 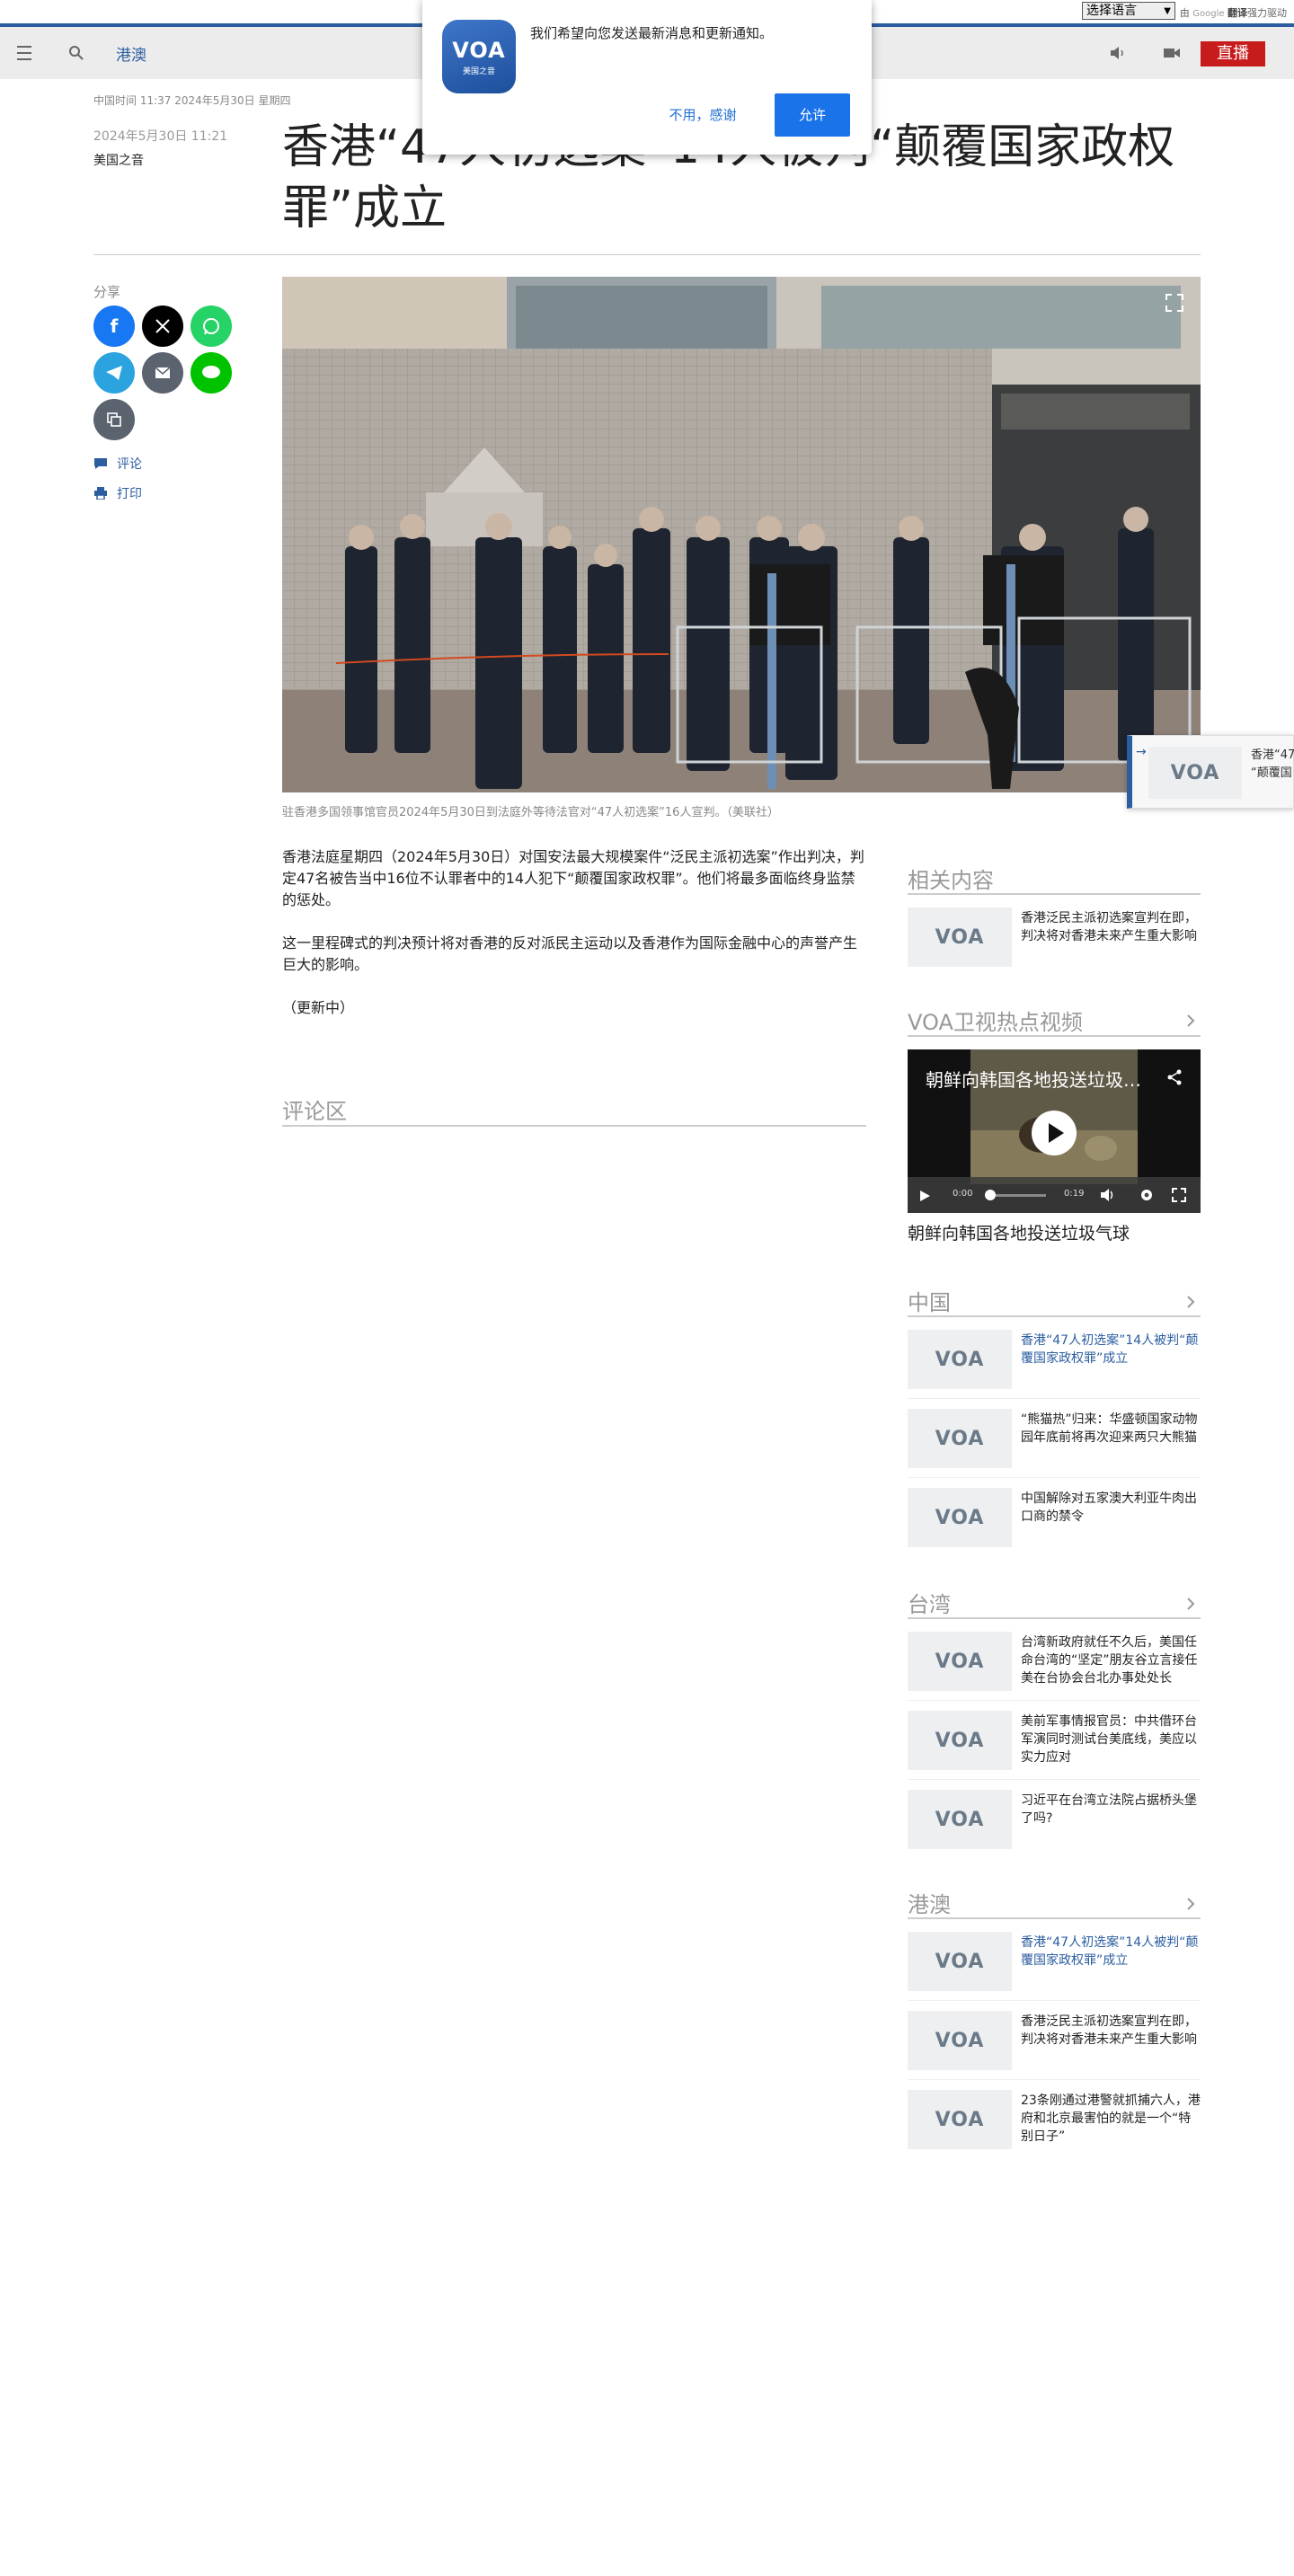 What do you see at coordinates (1109, 1740) in the screenshot?
I see `taiwan-item-title: 美前军事情报官员：中共借环台军演同时测试台美底线，美应以实力应对` at bounding box center [1109, 1740].